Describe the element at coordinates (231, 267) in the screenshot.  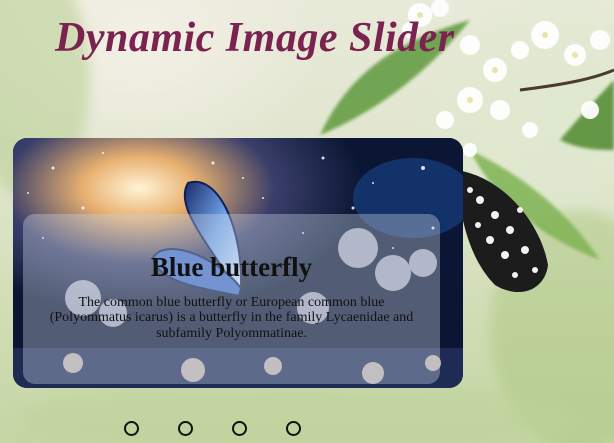
I see `slide-title: Blue butterfly` at that location.